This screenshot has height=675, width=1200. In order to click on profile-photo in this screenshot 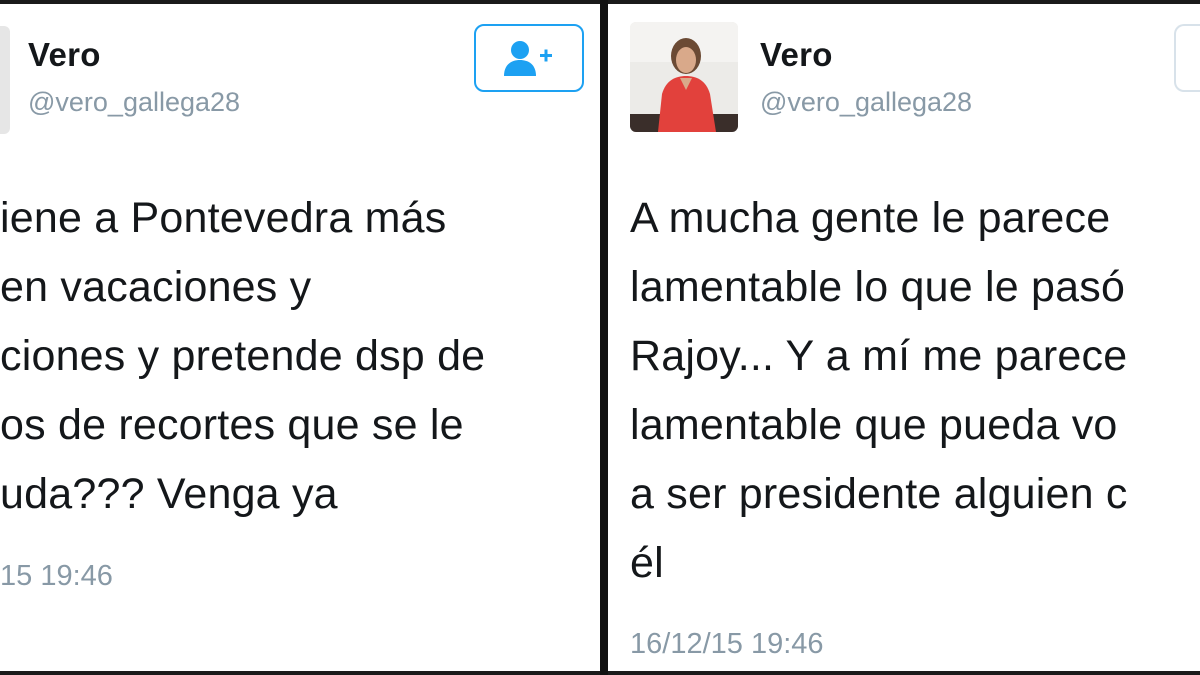, I will do `click(684, 77)`.